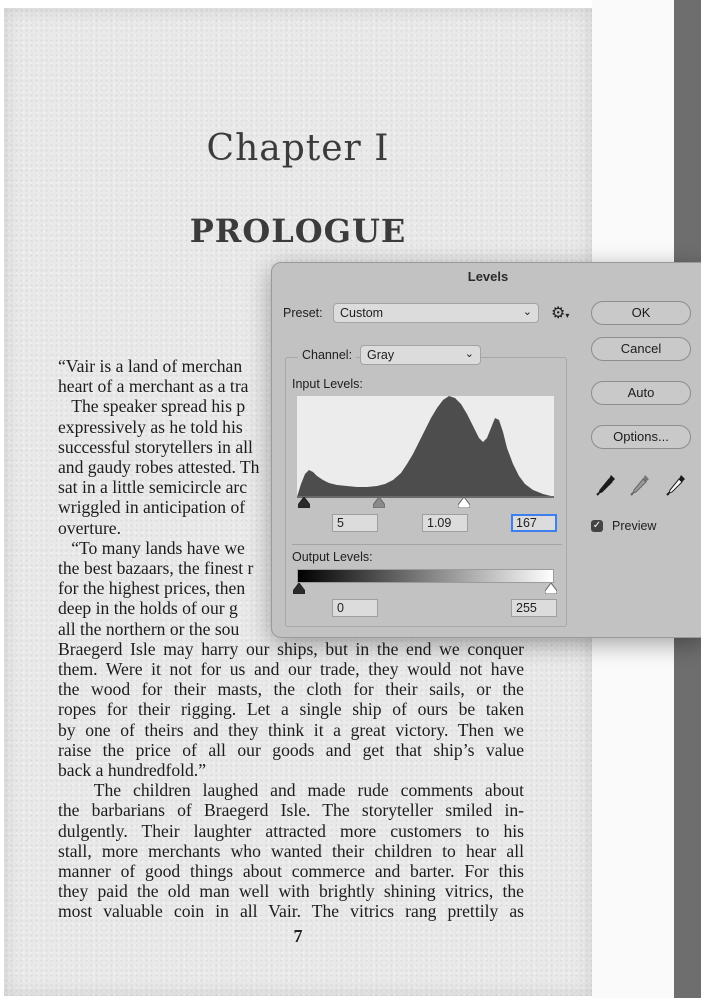  What do you see at coordinates (355, 523) in the screenshot?
I see `input-black-field: 5` at bounding box center [355, 523].